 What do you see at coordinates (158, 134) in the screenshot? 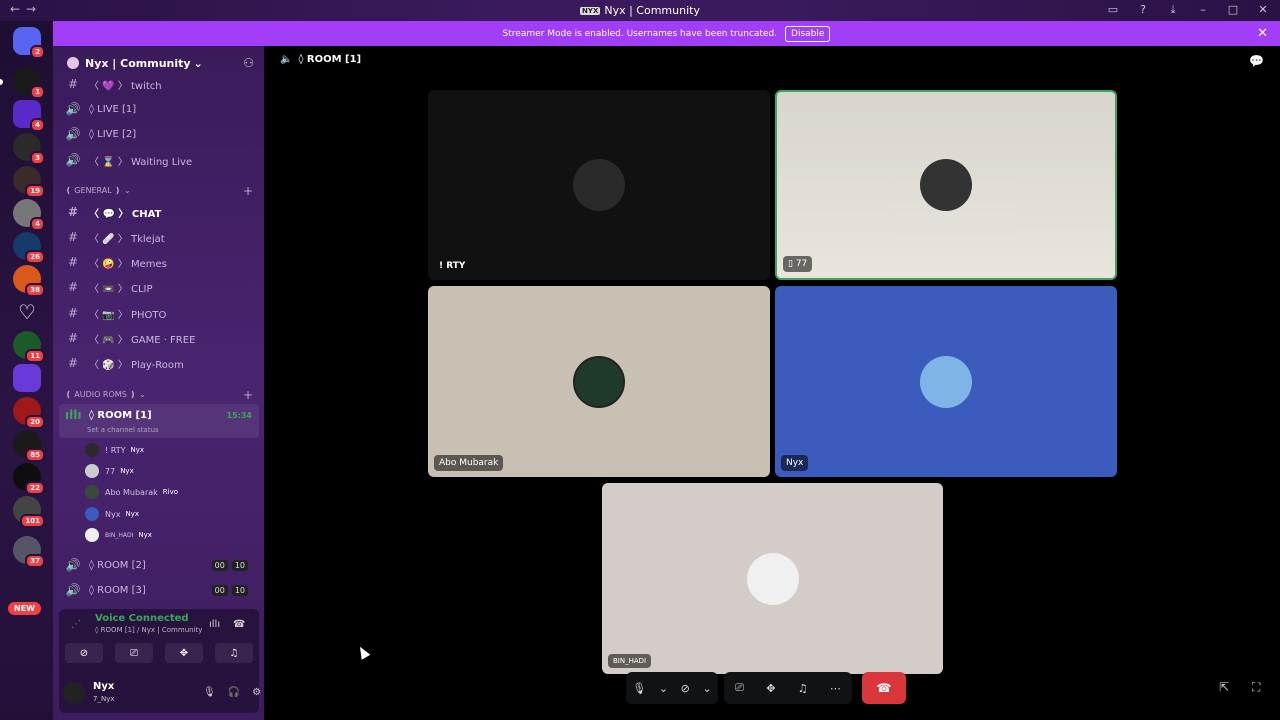
I see `channel-item: 🔊 ◊ LIVE [2]` at bounding box center [158, 134].